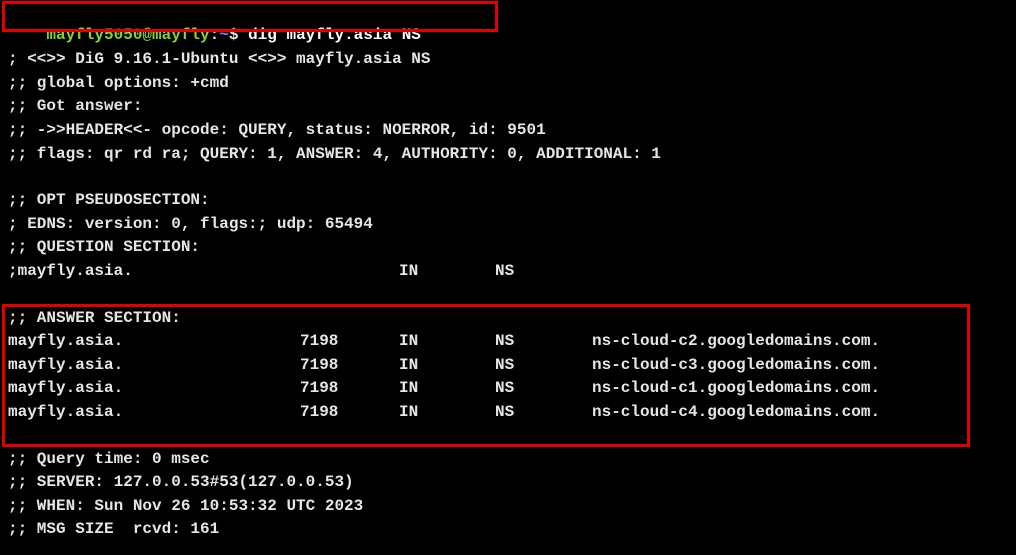 The width and height of the screenshot is (1016, 555). I want to click on question-record: ;mayfly.asia. IN NS, so click(508, 271).